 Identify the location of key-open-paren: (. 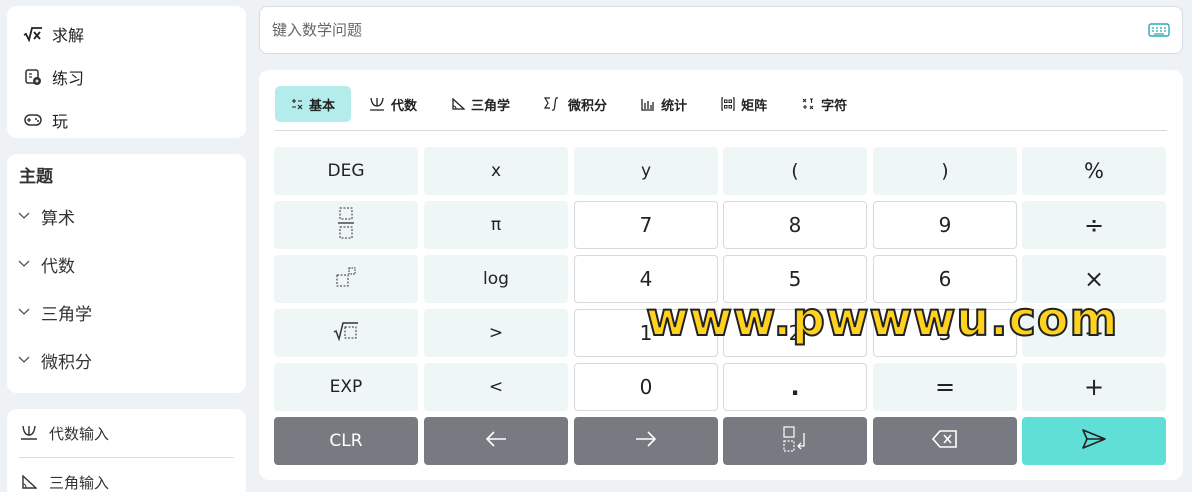
(795, 171).